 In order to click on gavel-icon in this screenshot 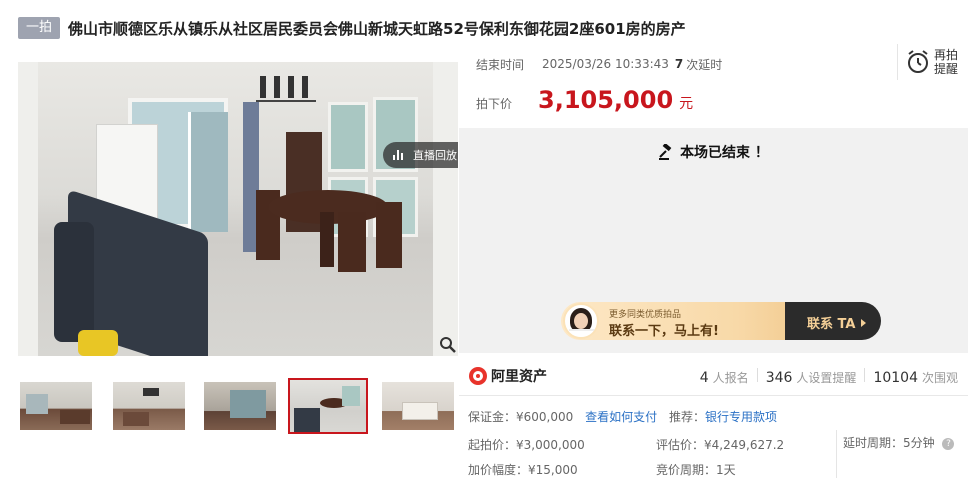, I will do `click(665, 152)`.